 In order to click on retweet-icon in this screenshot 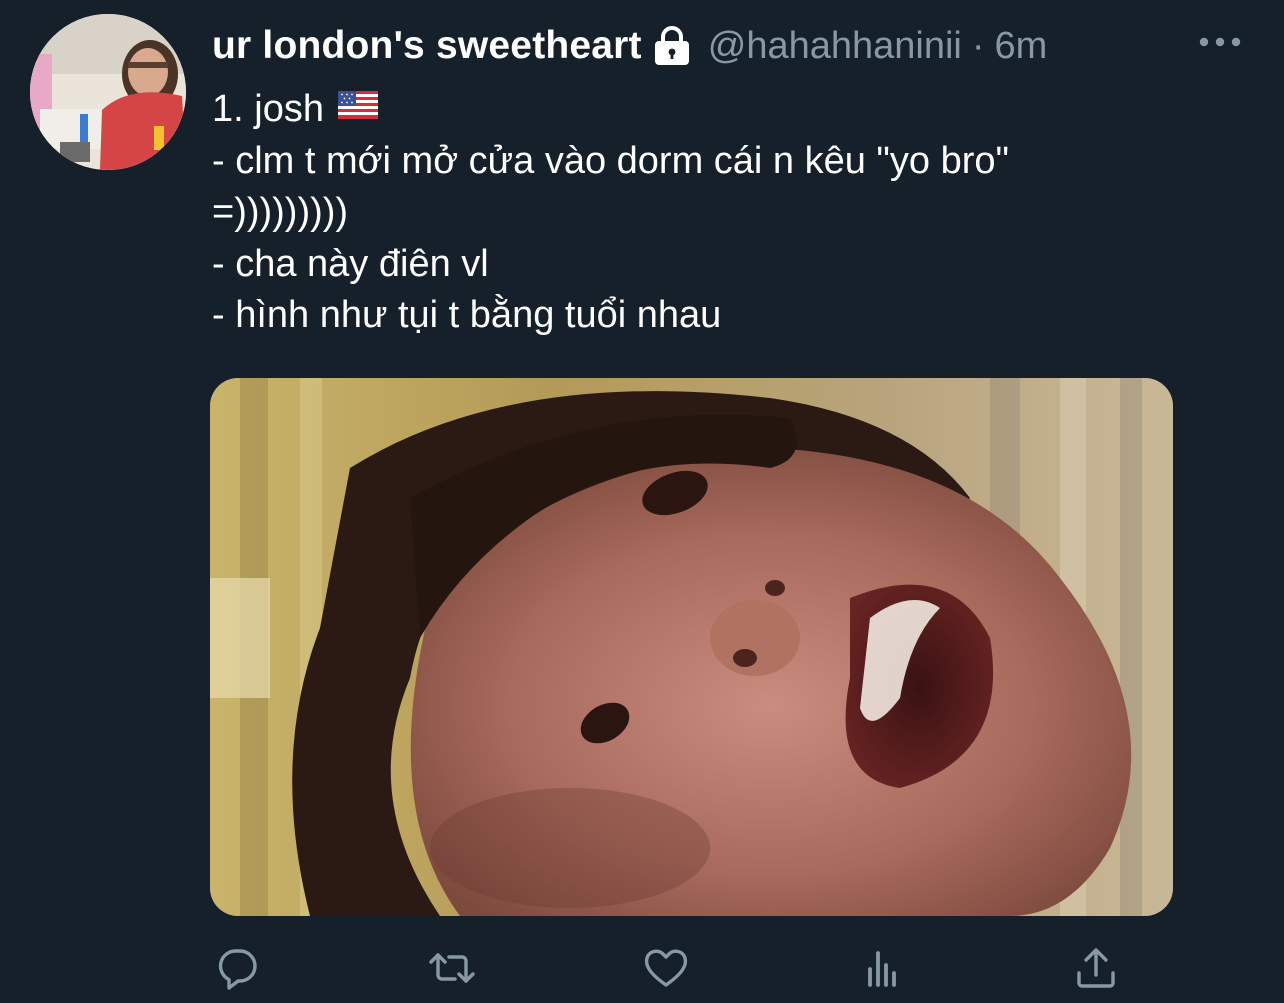, I will do `click(452, 968)`.